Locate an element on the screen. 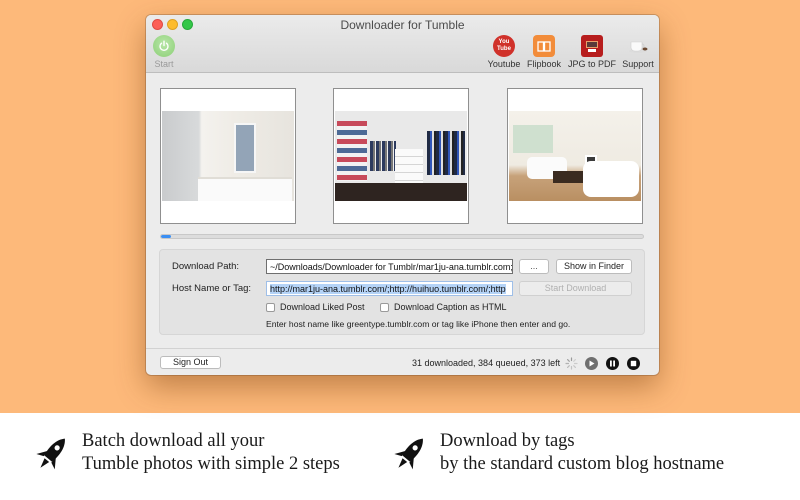  sign-out-button: Sign Out is located at coordinates (190, 362).